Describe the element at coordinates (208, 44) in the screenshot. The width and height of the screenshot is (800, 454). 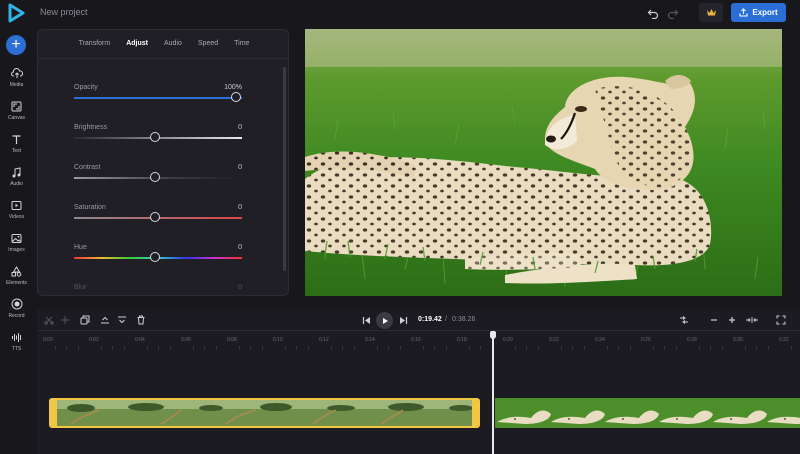
I see `tab-speed: Speed` at that location.